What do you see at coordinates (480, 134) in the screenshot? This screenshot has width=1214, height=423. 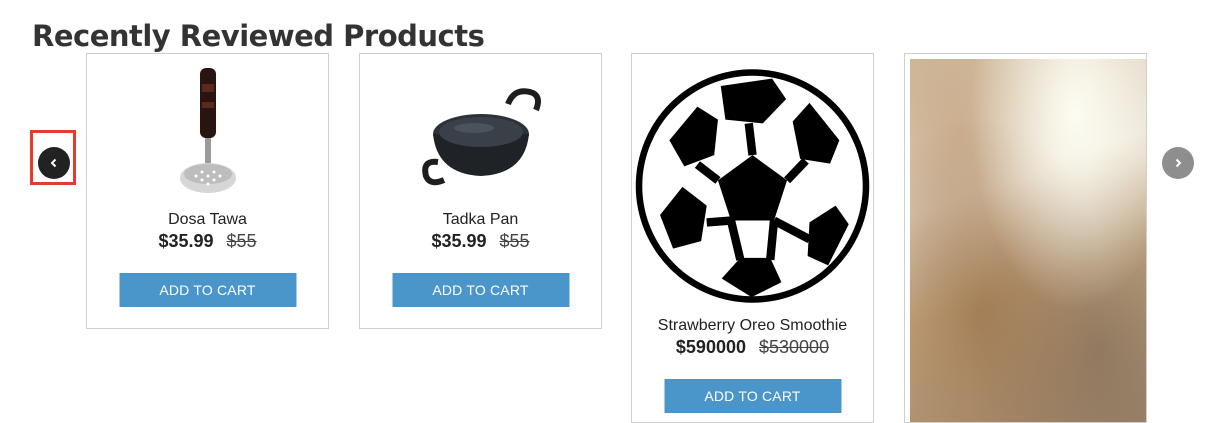 I see `kadai-pan-image` at bounding box center [480, 134].